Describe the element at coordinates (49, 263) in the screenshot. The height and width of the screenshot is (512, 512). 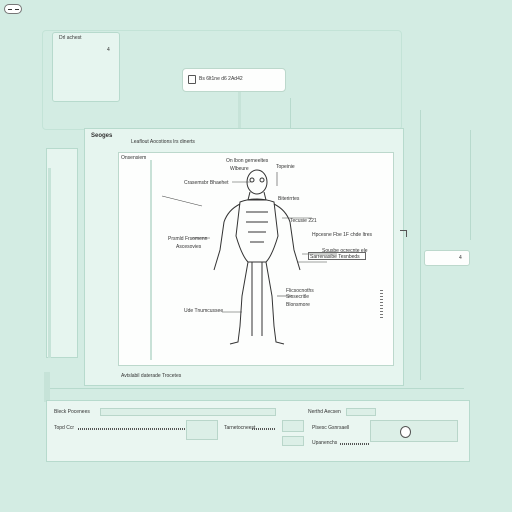
I see `left-rail-bar` at that location.